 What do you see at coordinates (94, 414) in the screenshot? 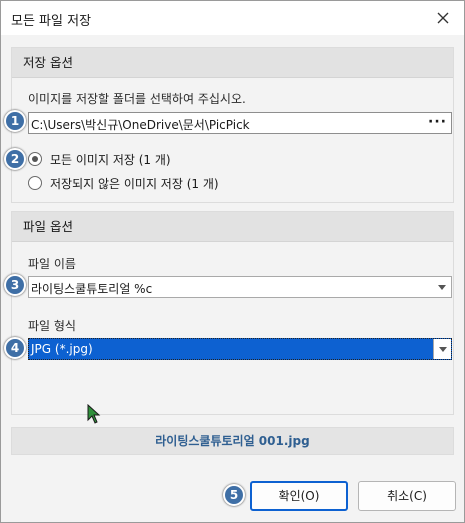
I see `mouse-cursor-icon` at bounding box center [94, 414].